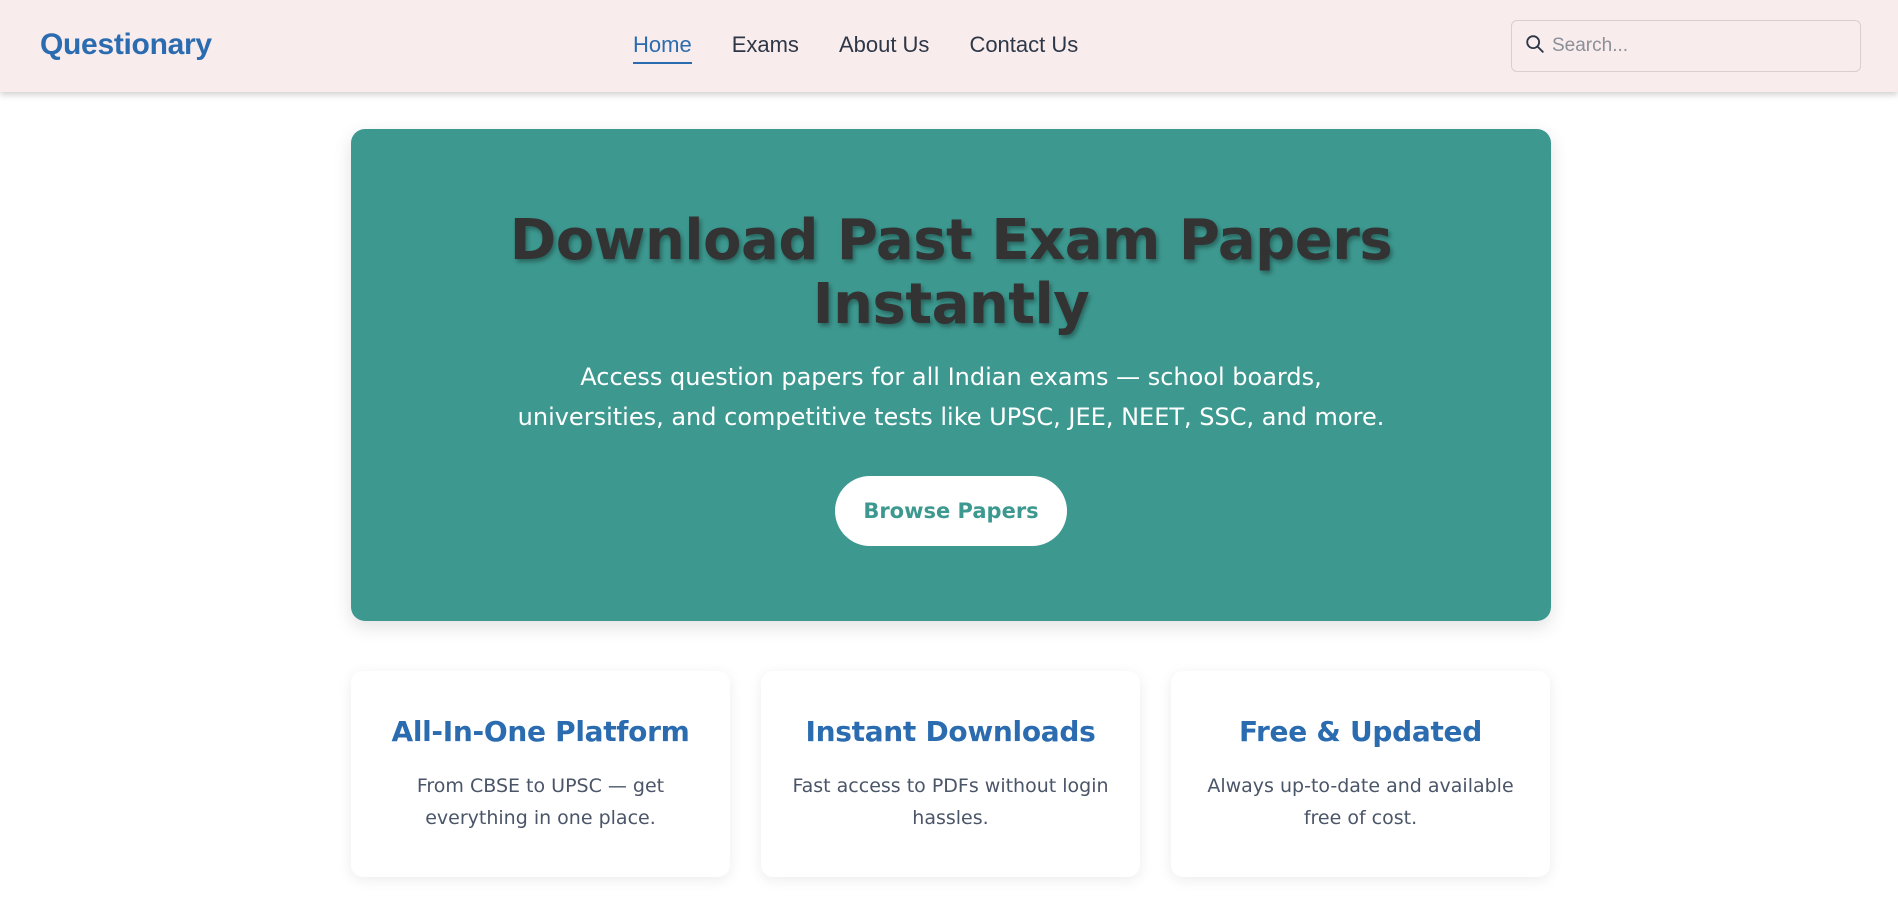 The image size is (1898, 907). What do you see at coordinates (1697, 46) in the screenshot?
I see `search-input` at bounding box center [1697, 46].